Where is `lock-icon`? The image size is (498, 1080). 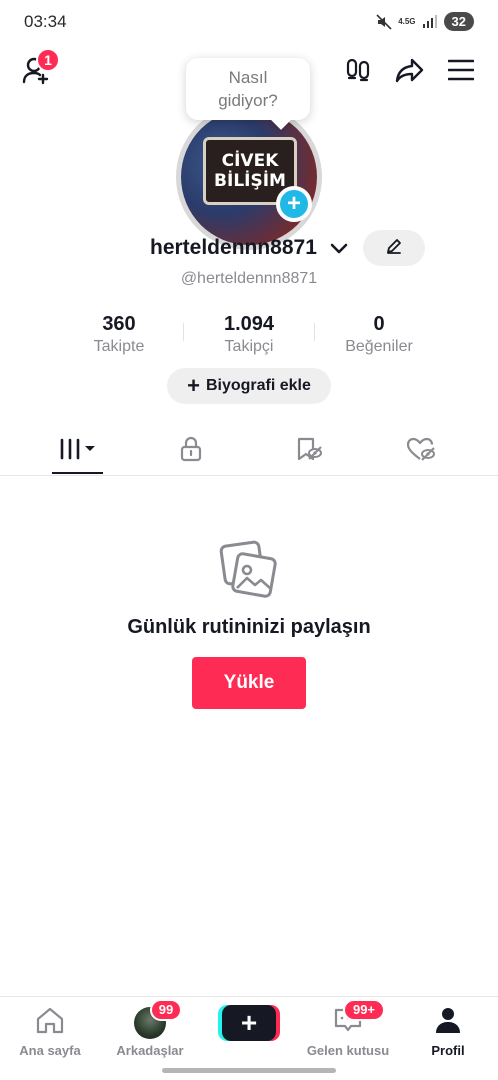
lock-icon is located at coordinates (191, 451).